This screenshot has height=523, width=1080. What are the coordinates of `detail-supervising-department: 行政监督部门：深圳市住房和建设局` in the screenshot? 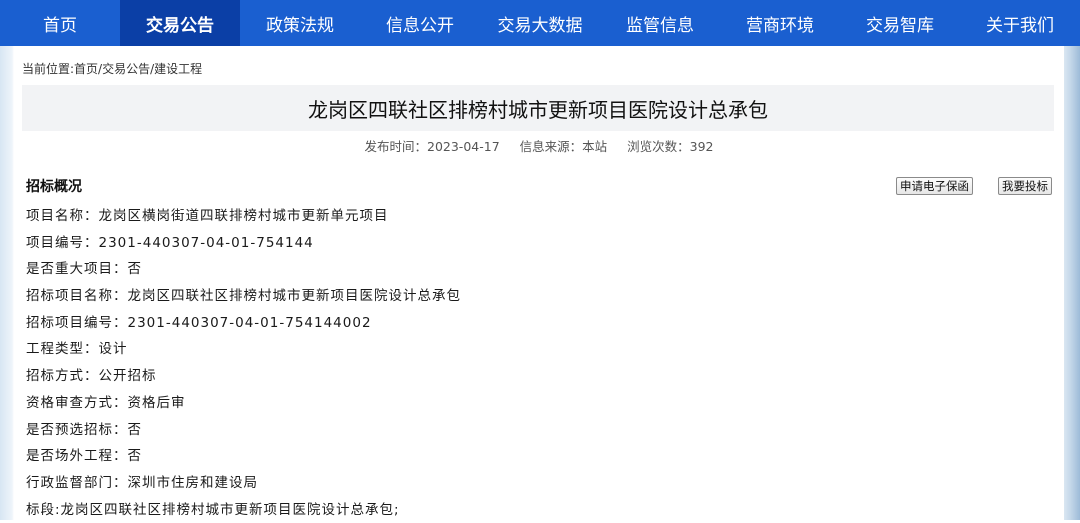 It's located at (142, 482).